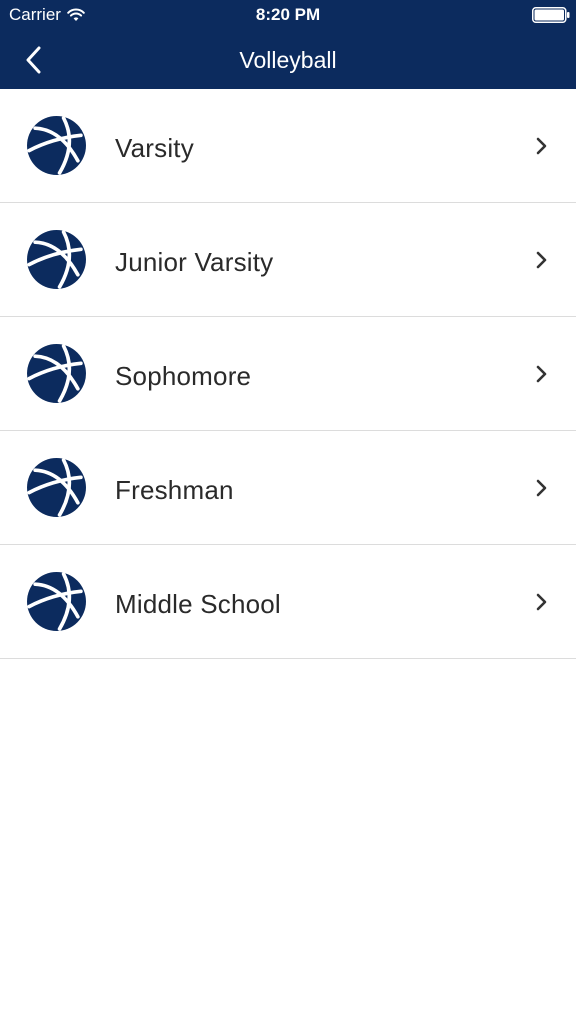 This screenshot has width=576, height=1024. What do you see at coordinates (288, 260) in the screenshot?
I see `list-item-junior-varsity: Junior Varsity` at bounding box center [288, 260].